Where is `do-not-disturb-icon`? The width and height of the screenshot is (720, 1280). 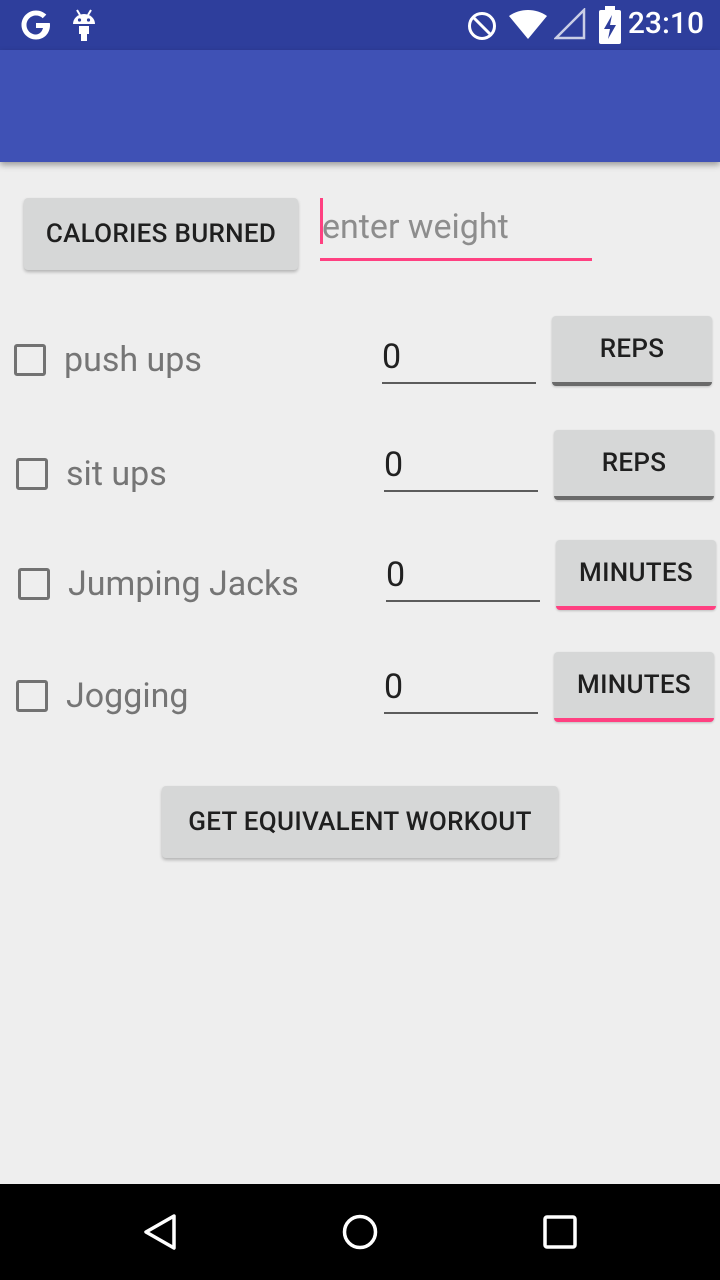
do-not-disturb-icon is located at coordinates (482, 26).